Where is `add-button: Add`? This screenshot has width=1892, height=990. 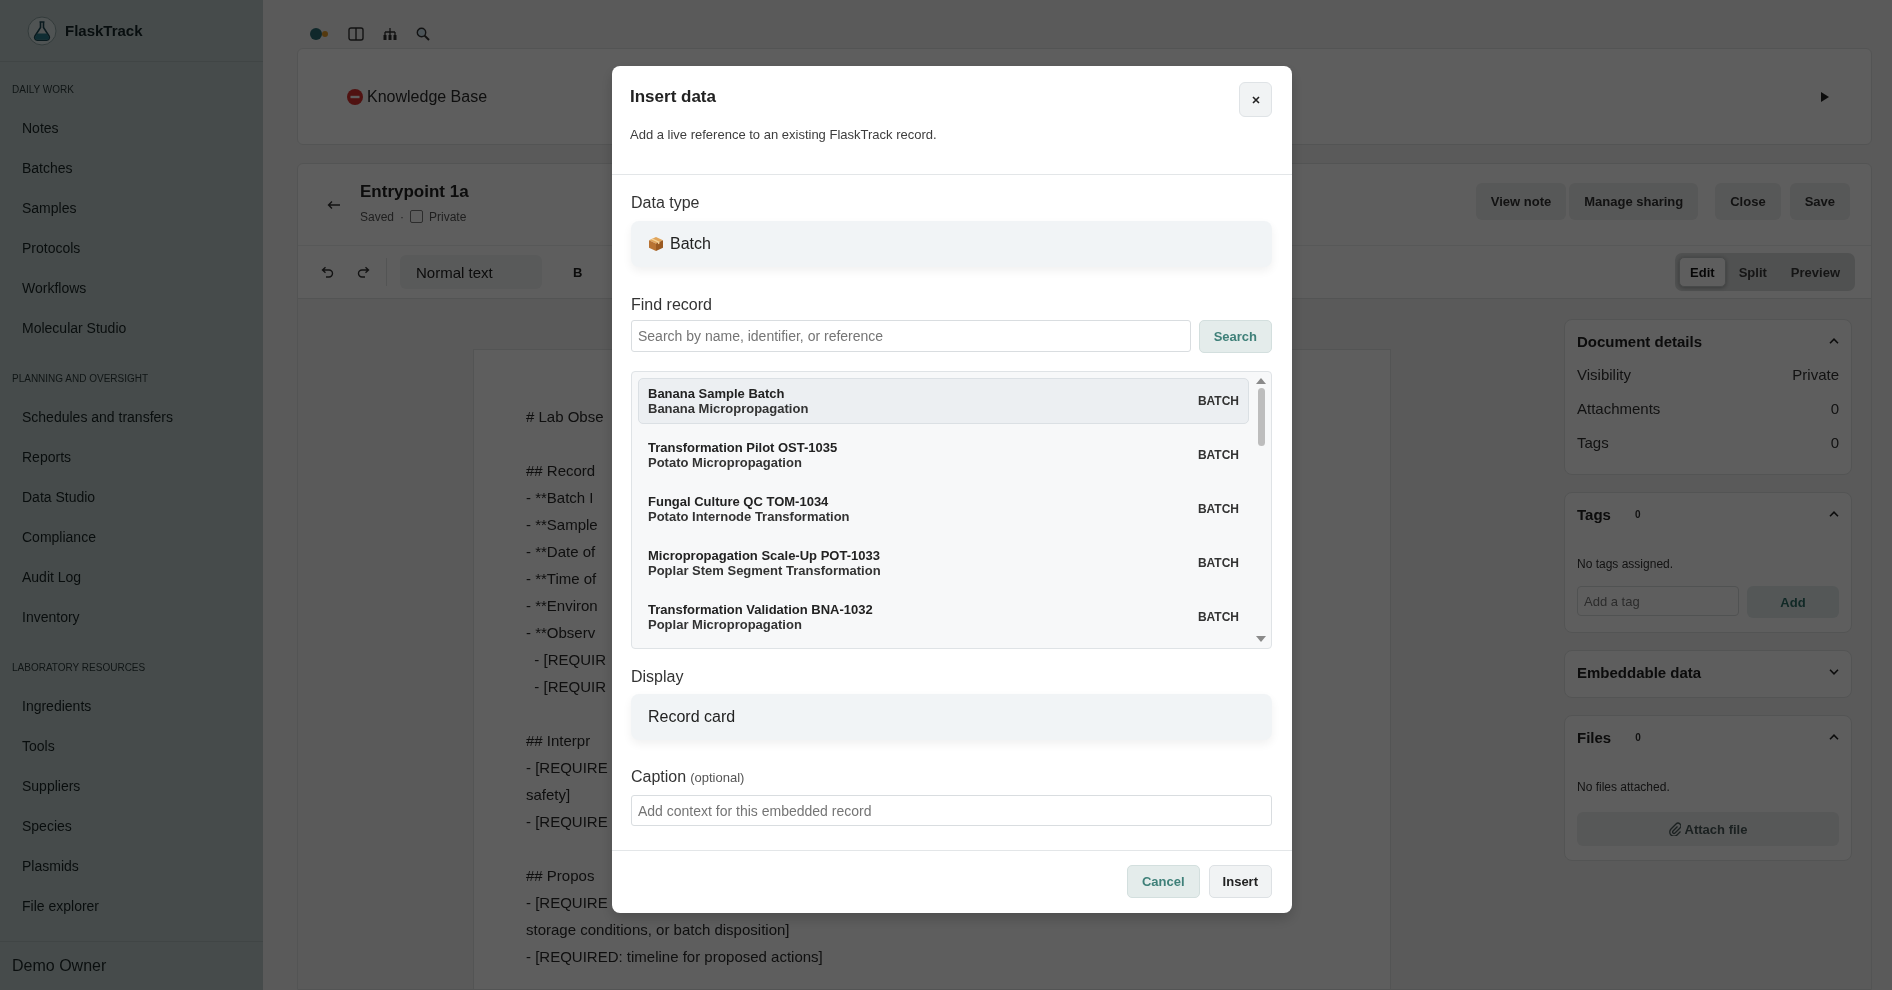
add-button: Add is located at coordinates (1793, 602).